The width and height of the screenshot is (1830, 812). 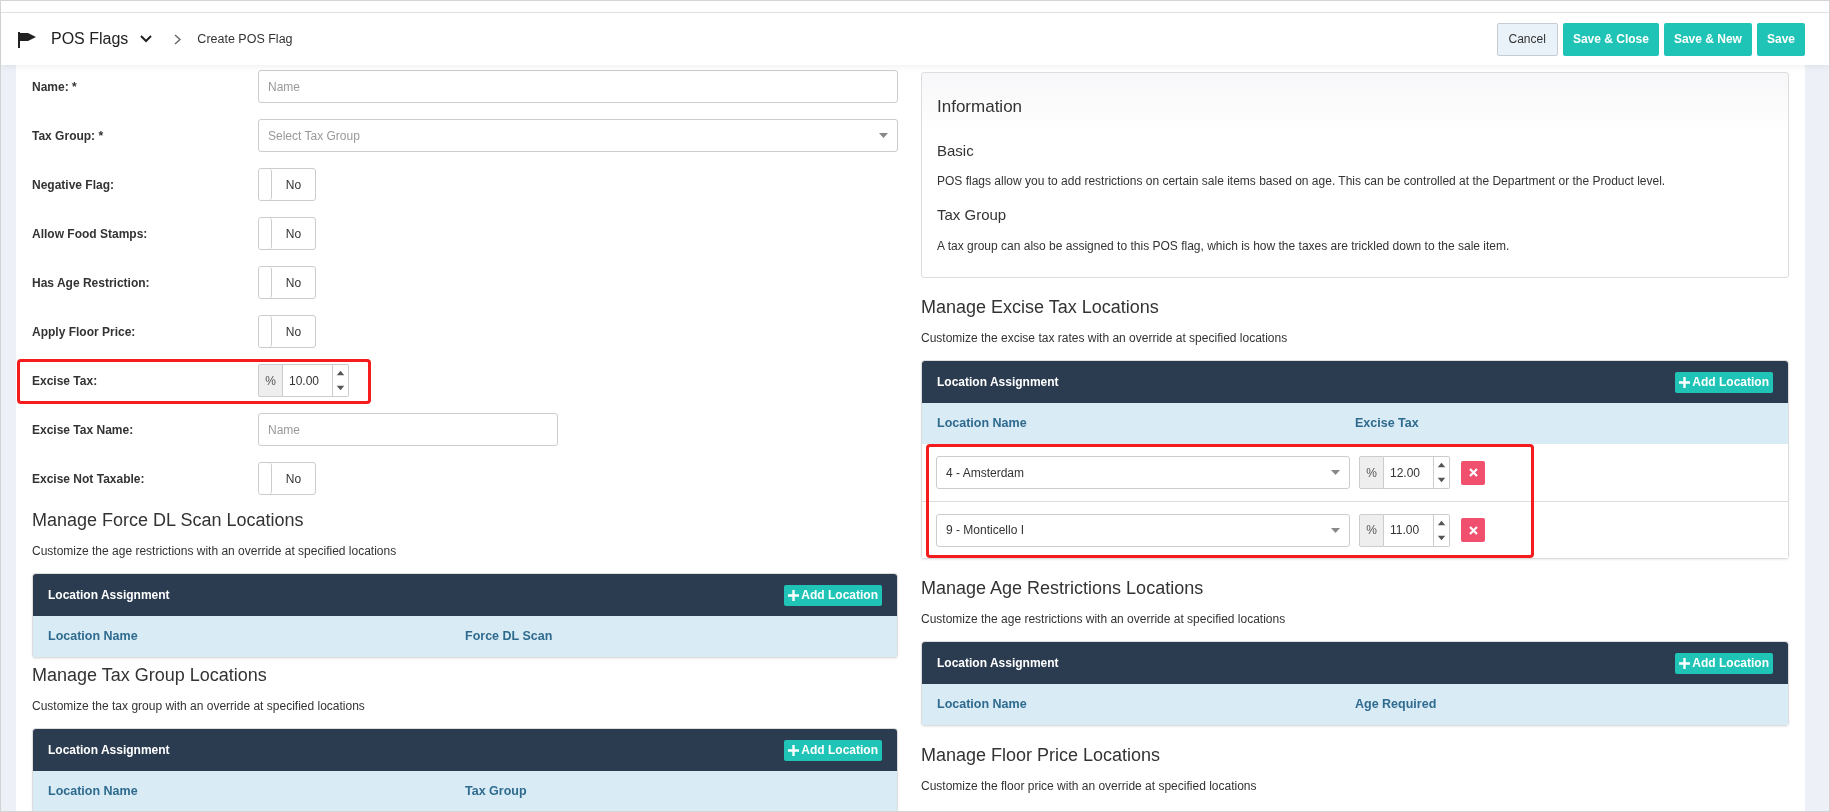 What do you see at coordinates (308, 380) in the screenshot?
I see `number-field: 10.00` at bounding box center [308, 380].